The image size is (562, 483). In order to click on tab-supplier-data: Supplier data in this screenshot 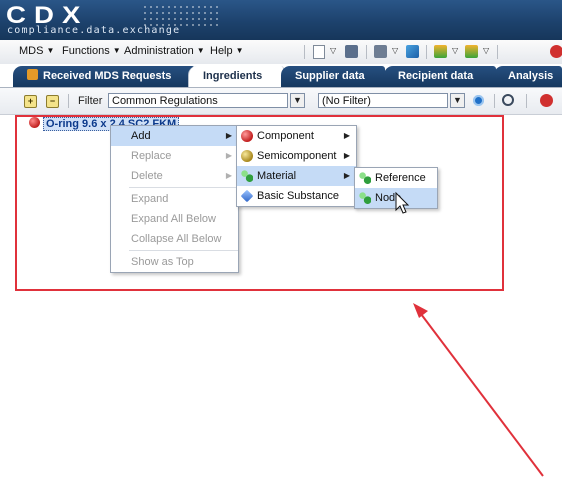, I will do `click(333, 76)`.